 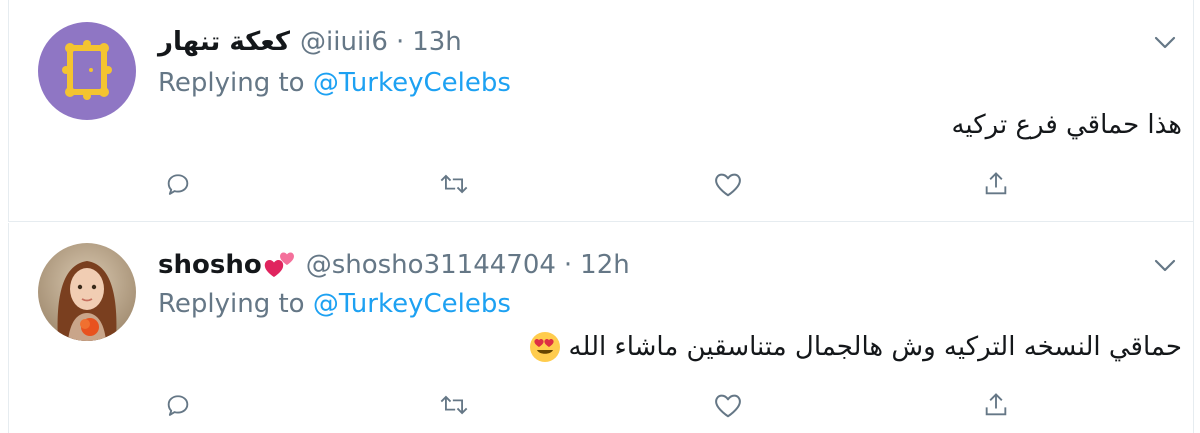 I want to click on frame-logo-avatar-image, so click(x=87, y=71).